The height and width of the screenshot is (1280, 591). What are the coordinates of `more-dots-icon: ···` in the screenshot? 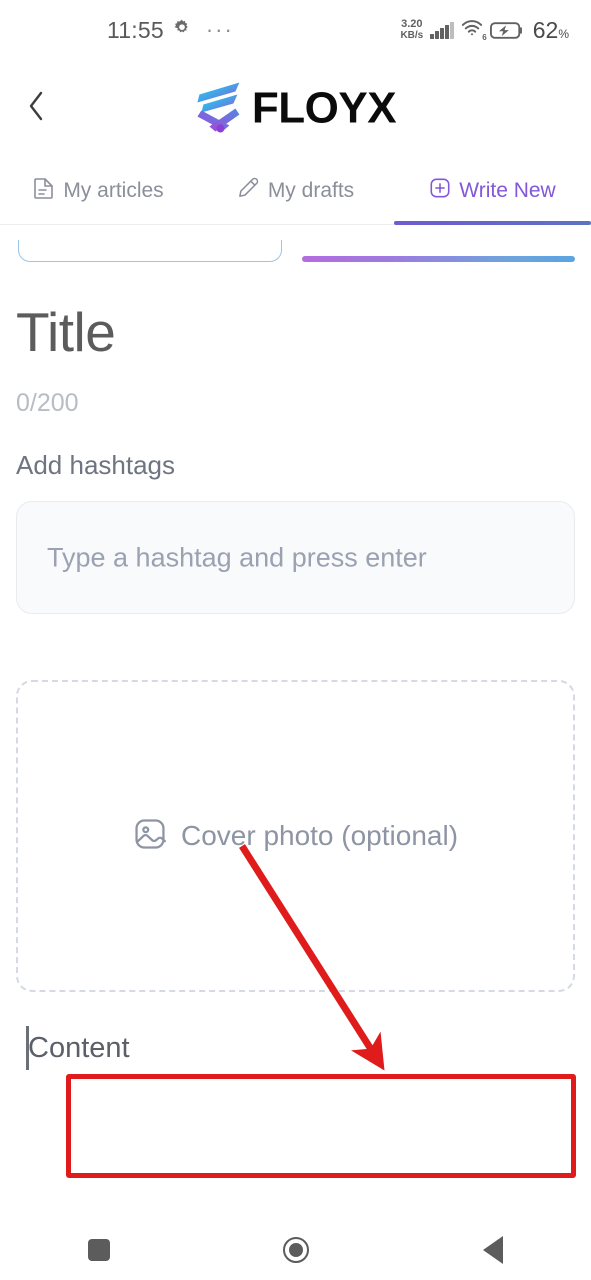 It's located at (219, 29).